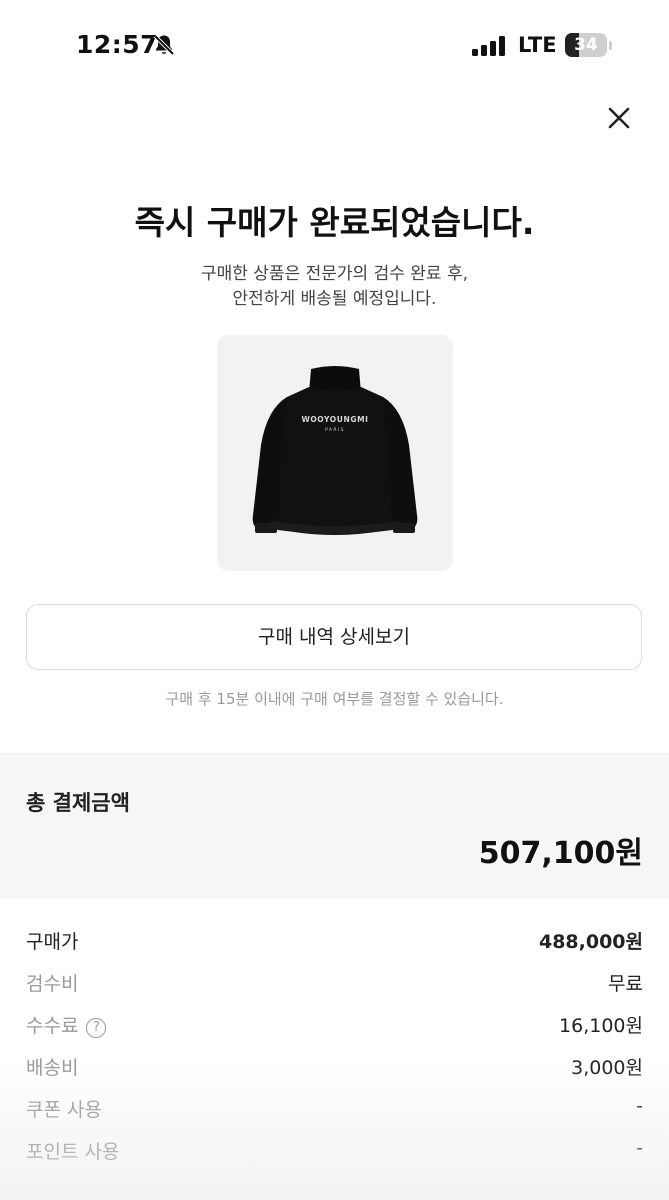 This screenshot has width=669, height=1200. Describe the element at coordinates (52, 1068) in the screenshot. I see `fee-label: 배송비` at that location.